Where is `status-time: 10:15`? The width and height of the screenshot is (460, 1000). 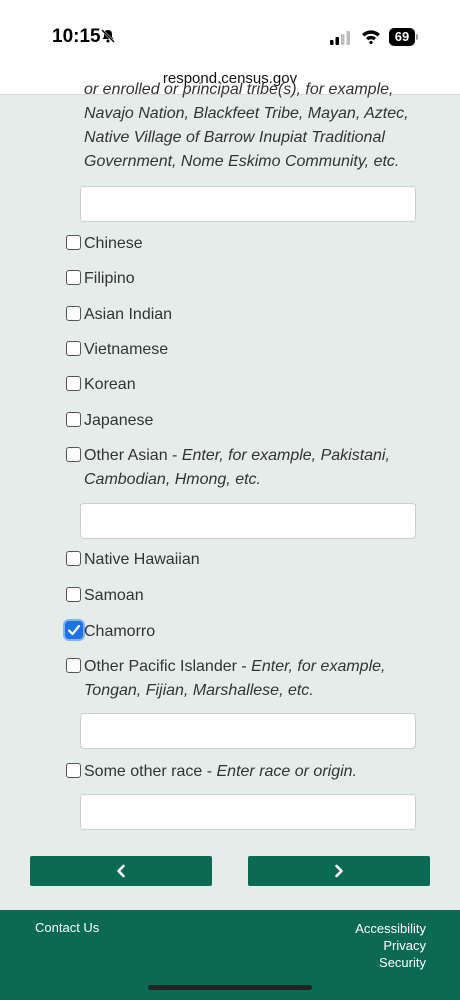
status-time: 10:15 is located at coordinates (76, 36).